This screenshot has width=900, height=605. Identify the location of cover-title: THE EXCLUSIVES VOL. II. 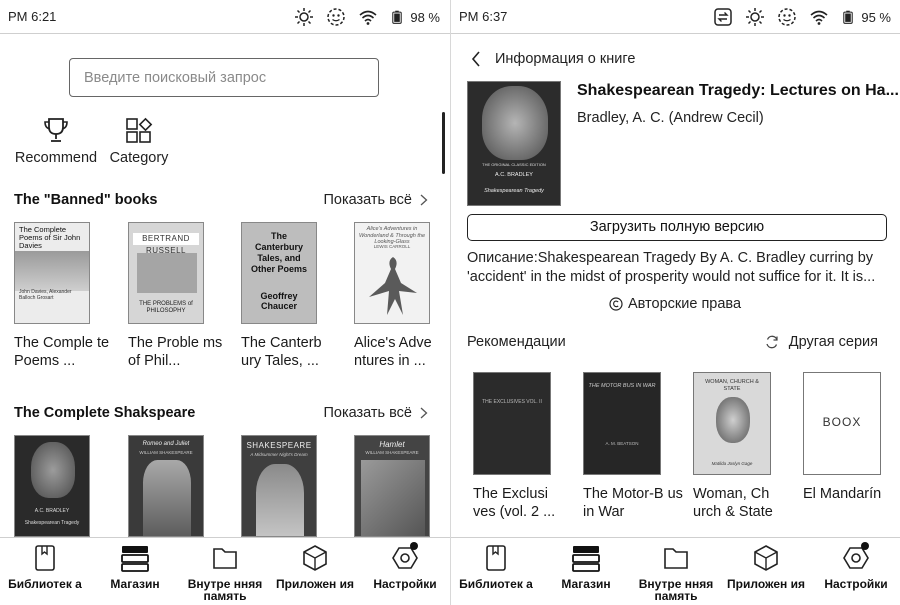
(512, 402).